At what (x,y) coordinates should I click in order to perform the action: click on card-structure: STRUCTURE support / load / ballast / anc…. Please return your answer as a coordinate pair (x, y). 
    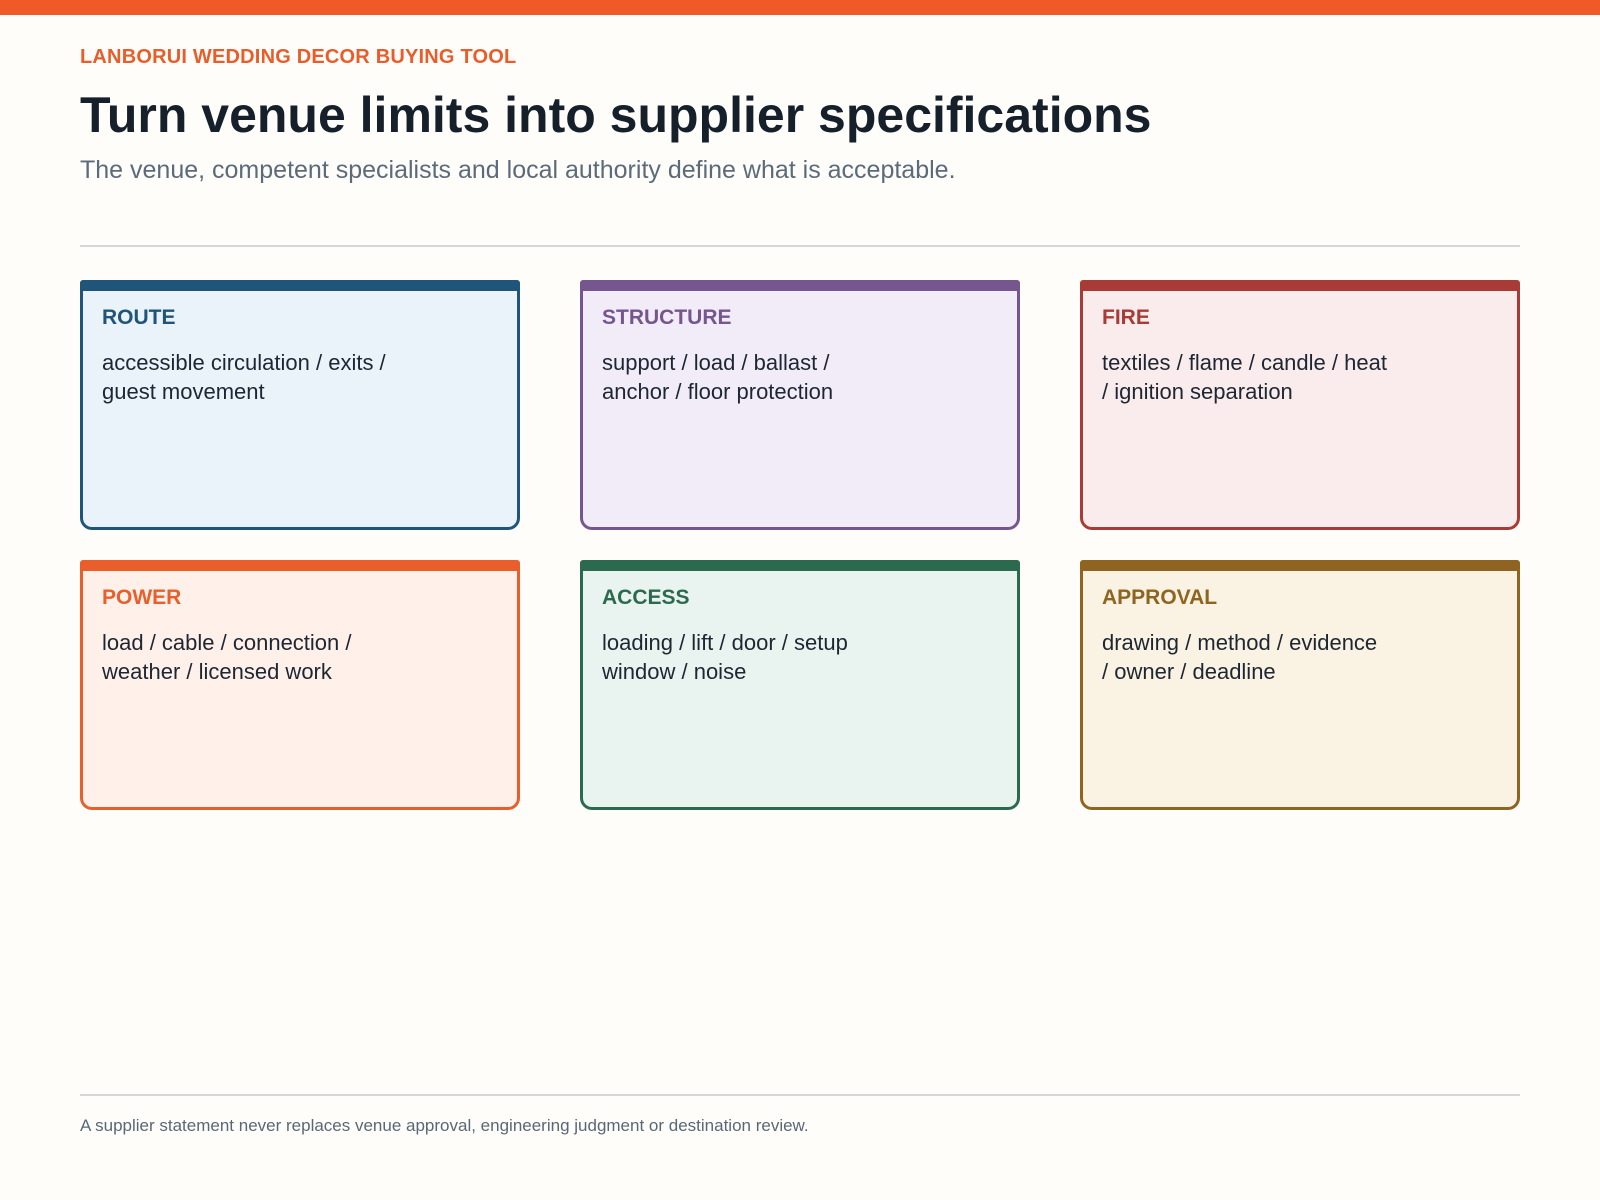
    Looking at the image, I should click on (800, 405).